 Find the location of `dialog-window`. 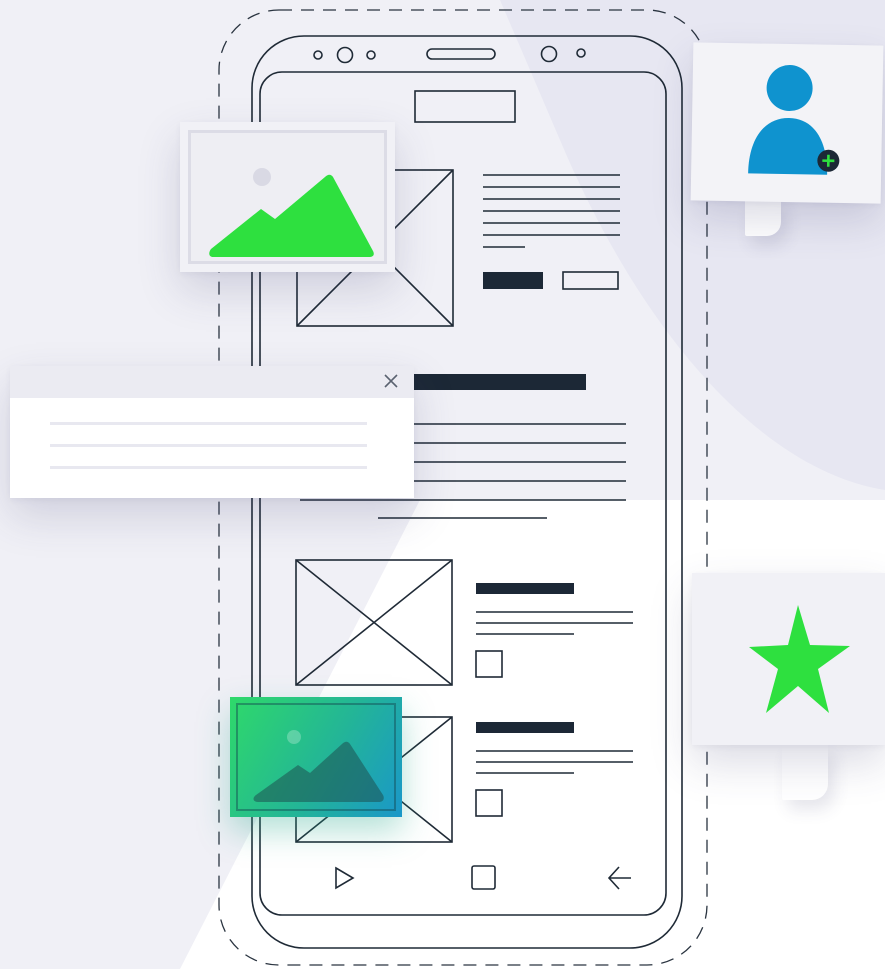

dialog-window is located at coordinates (212, 432).